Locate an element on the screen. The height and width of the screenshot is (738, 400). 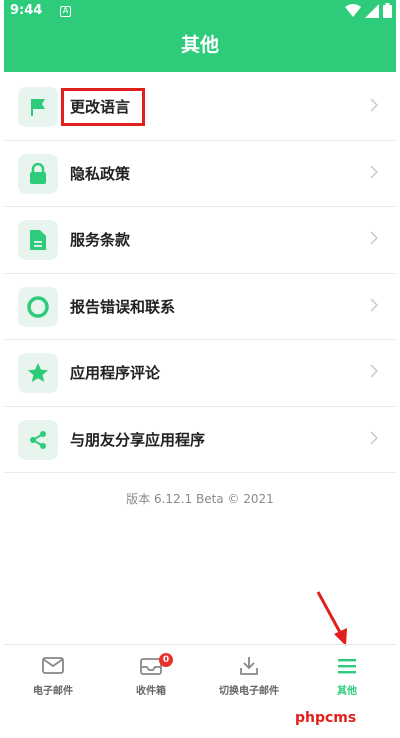
tab-label: 收件箱 is located at coordinates (151, 691).